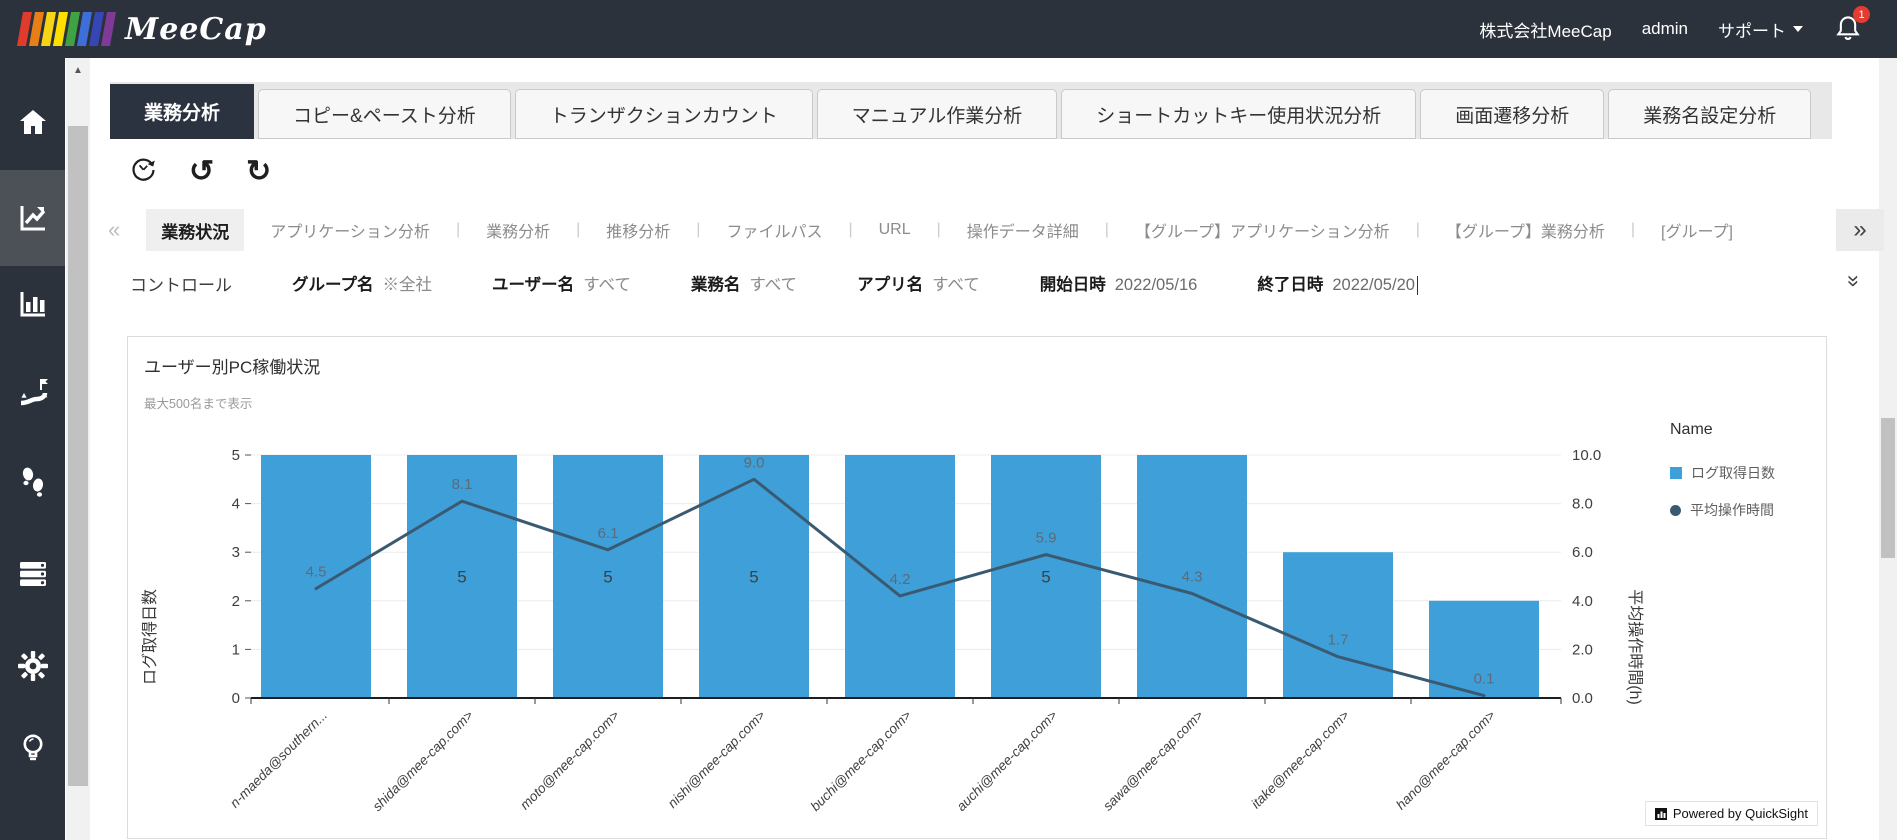 Image resolution: width=1897 pixels, height=840 pixels. What do you see at coordinates (1710, 114) in the screenshot?
I see `main-tab-6: 業務名設定分析` at bounding box center [1710, 114].